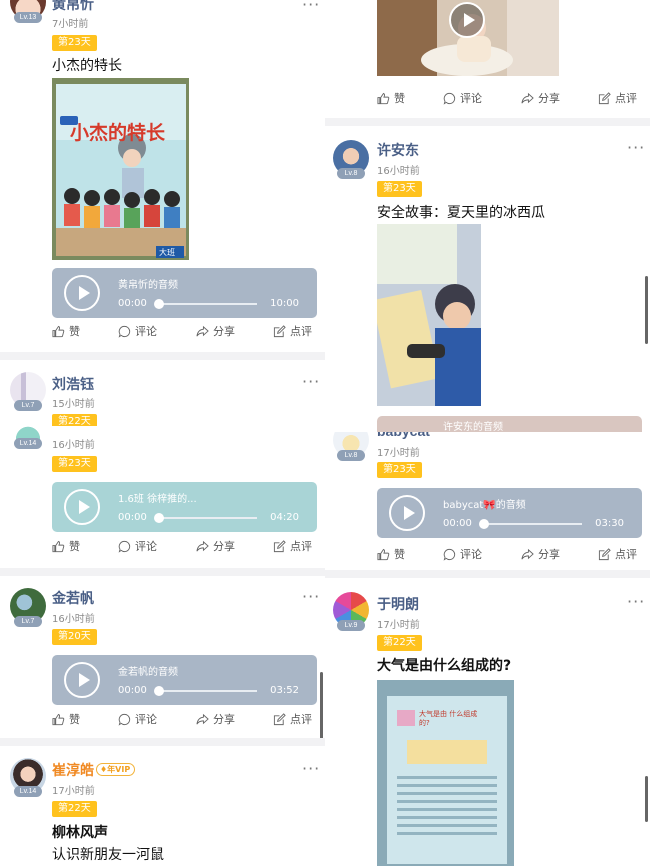 This screenshot has height=866, width=650. What do you see at coordinates (116, 769) in the screenshot?
I see `vip-badge-icon: ♦年VIP` at bounding box center [116, 769].